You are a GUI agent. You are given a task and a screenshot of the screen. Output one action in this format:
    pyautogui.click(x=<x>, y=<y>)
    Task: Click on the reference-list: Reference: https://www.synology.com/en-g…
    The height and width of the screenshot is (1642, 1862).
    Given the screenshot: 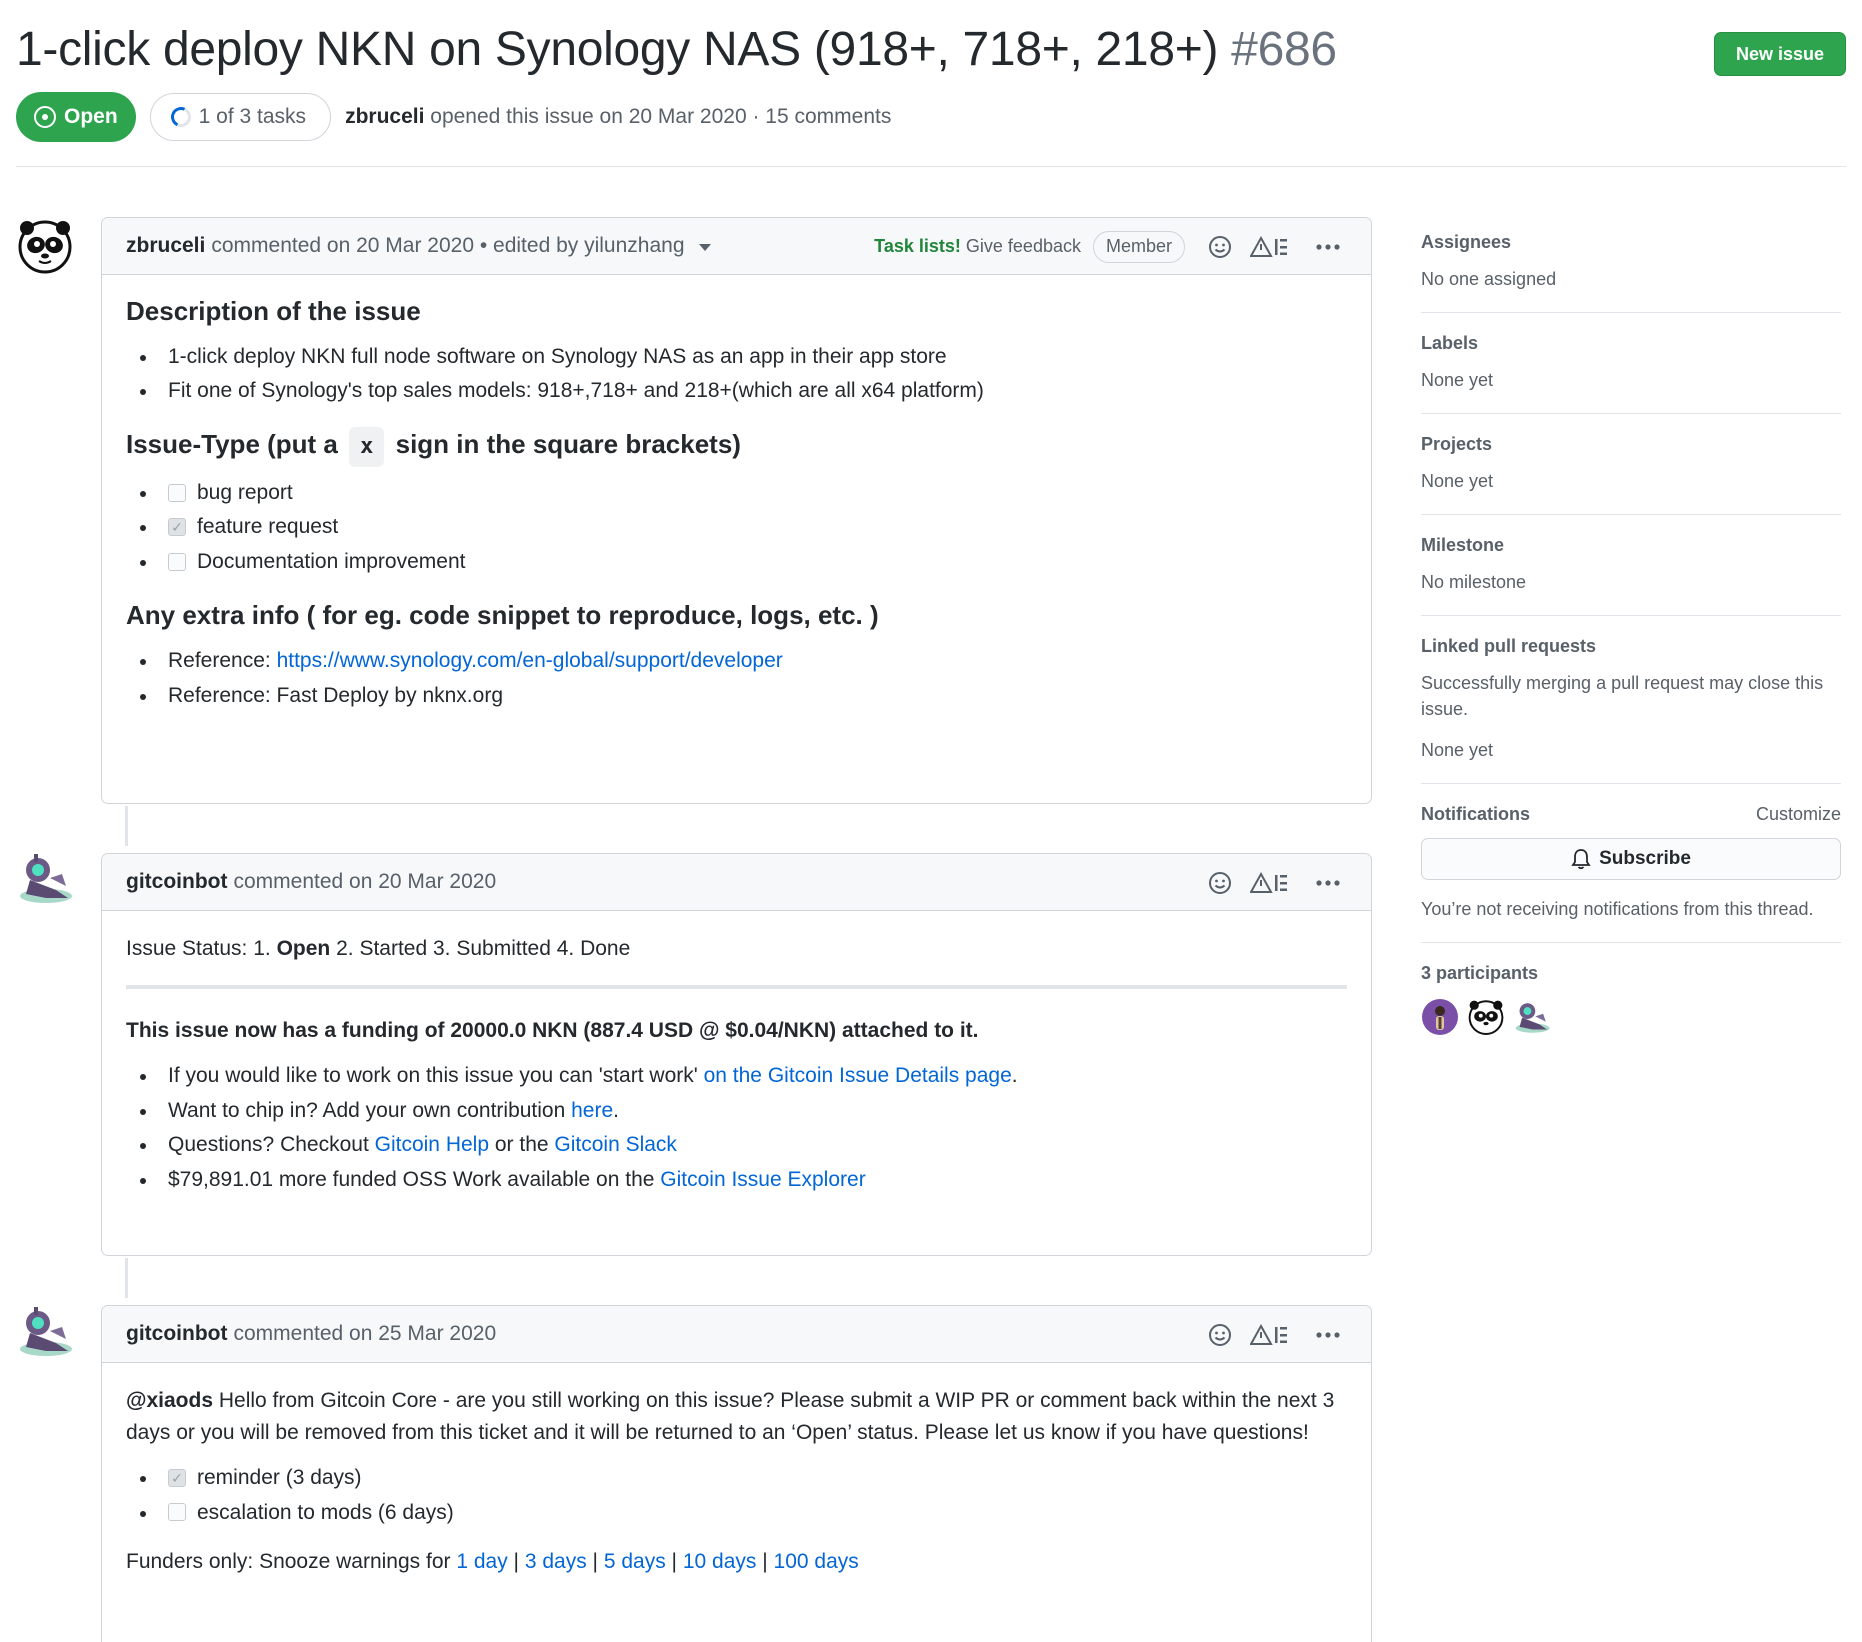 What is the action you would take?
    pyautogui.click(x=736, y=678)
    